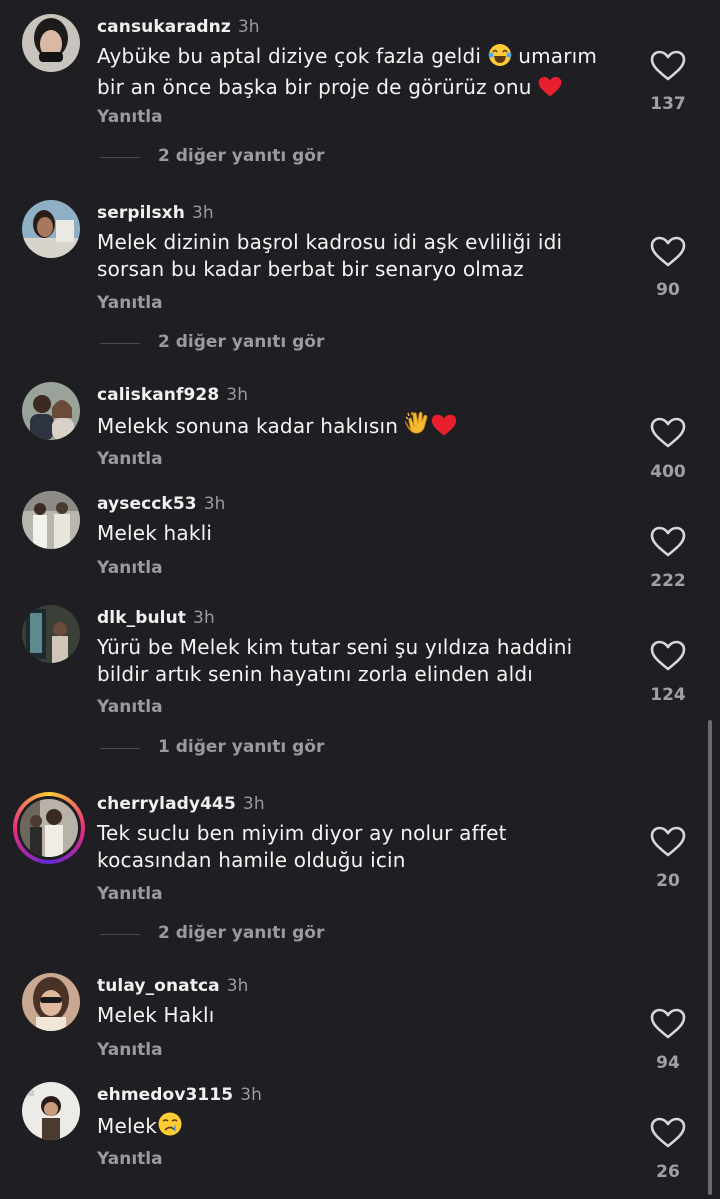  I want to click on username: tulay_onatca 3h, so click(173, 986).